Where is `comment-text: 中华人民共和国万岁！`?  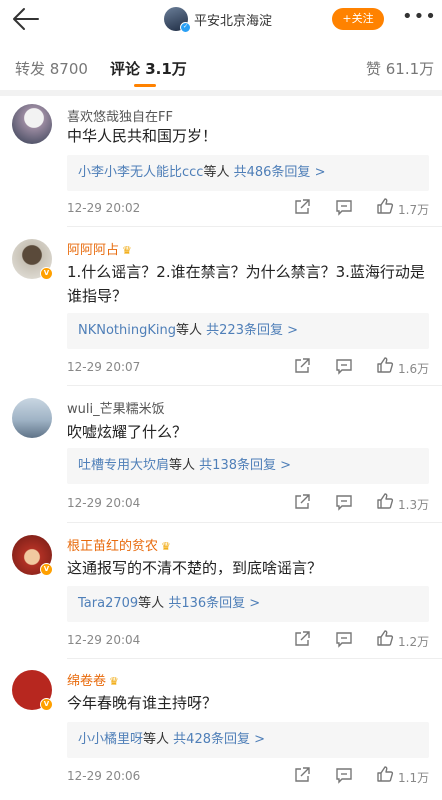
comment-text: 中华人民共和国万岁！ is located at coordinates (142, 136).